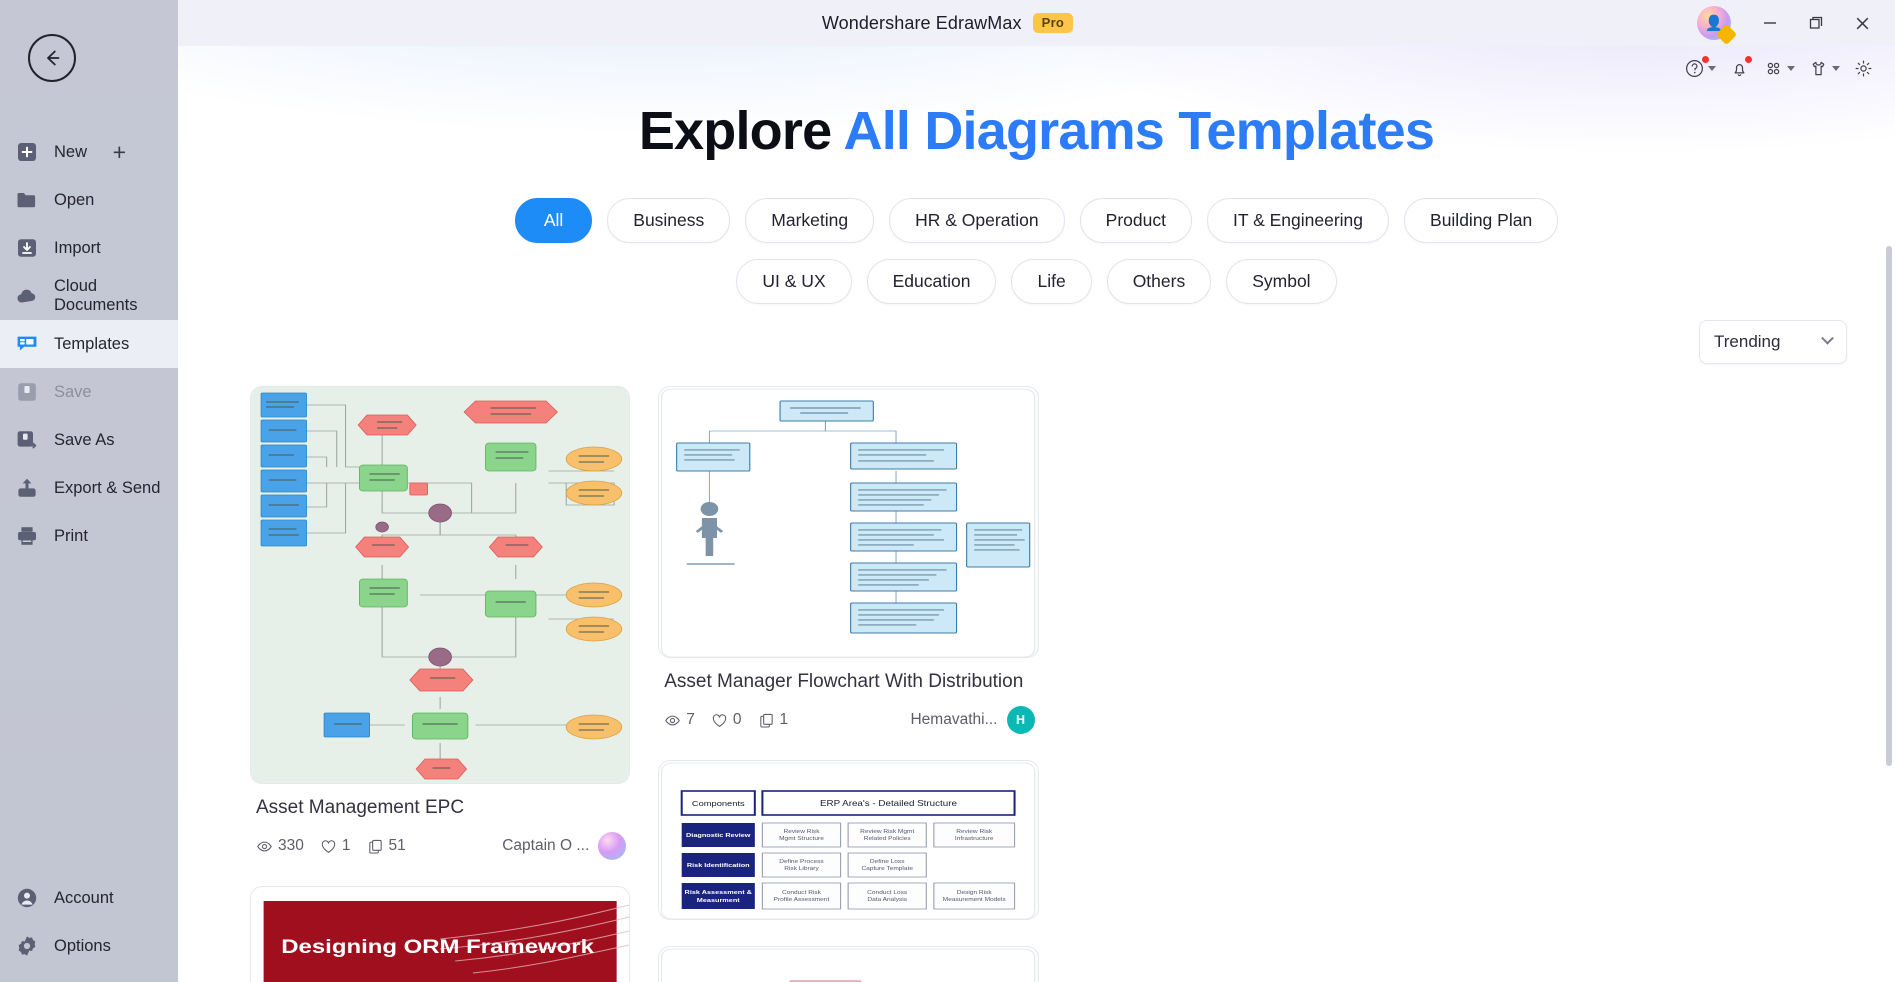 The image size is (1895, 982). I want to click on category-row-2: UI & UX Education Life Others Symbol, so click(1036, 281).